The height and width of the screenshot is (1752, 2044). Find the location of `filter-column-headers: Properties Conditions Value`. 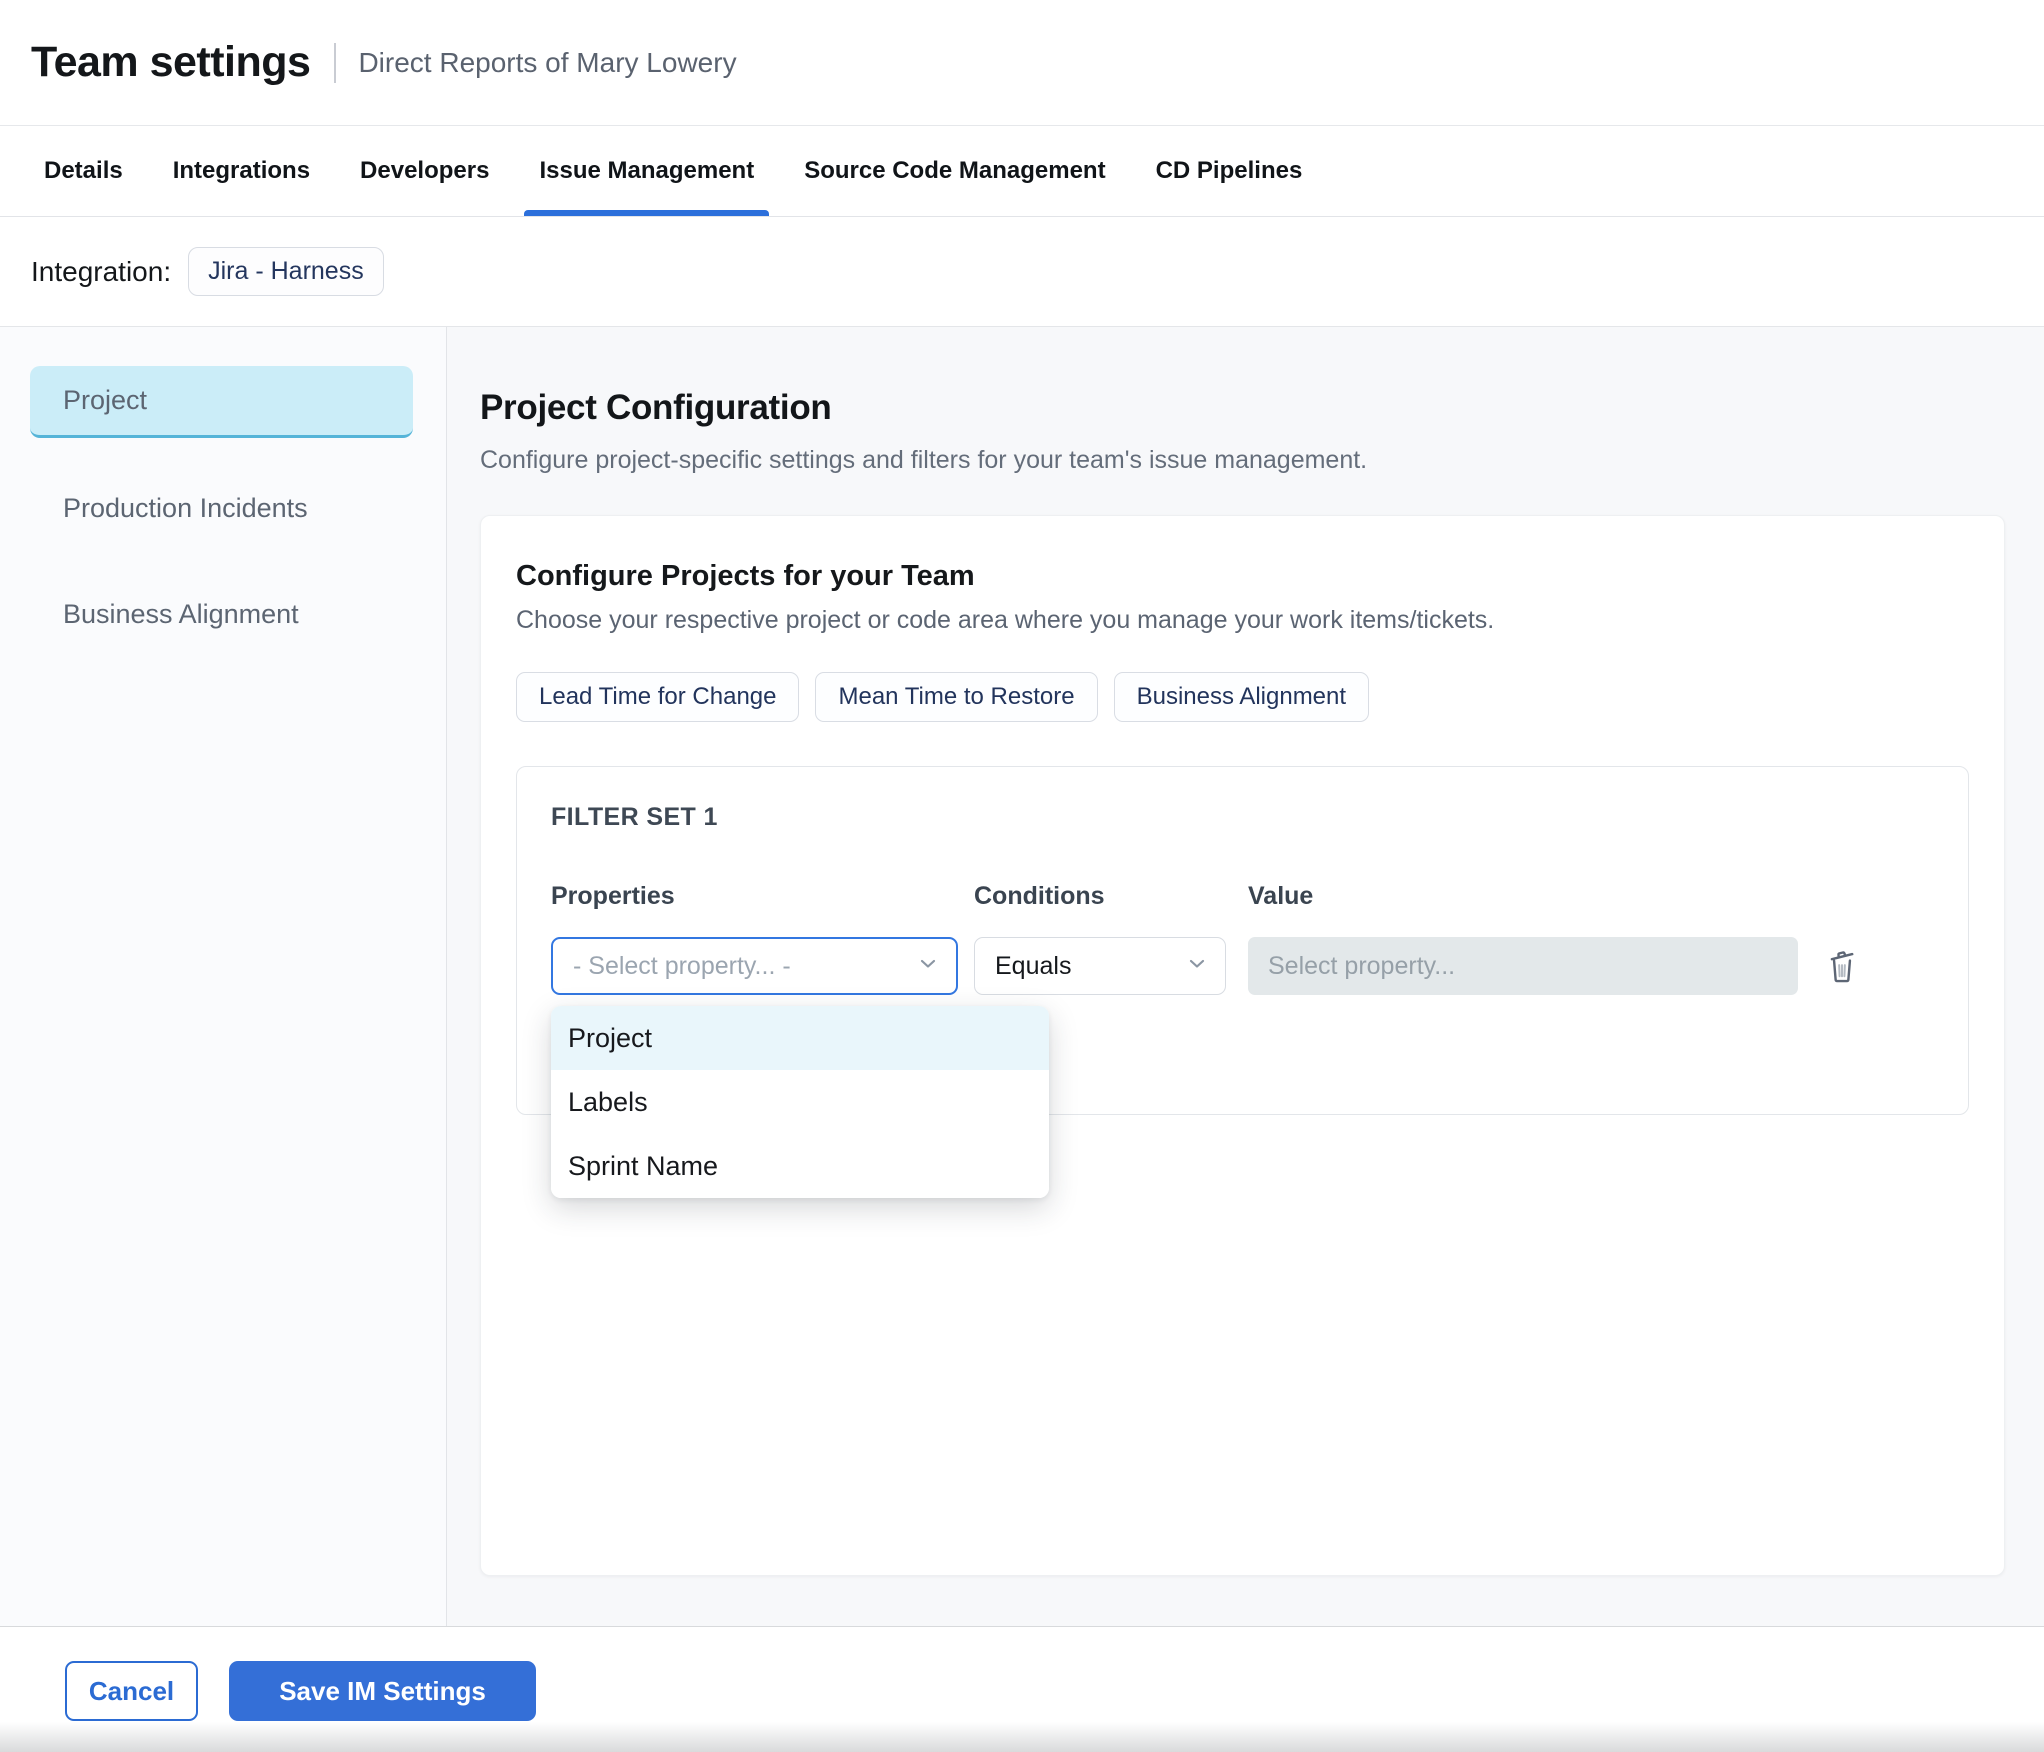

filter-column-headers: Properties Conditions Value is located at coordinates (1242, 896).